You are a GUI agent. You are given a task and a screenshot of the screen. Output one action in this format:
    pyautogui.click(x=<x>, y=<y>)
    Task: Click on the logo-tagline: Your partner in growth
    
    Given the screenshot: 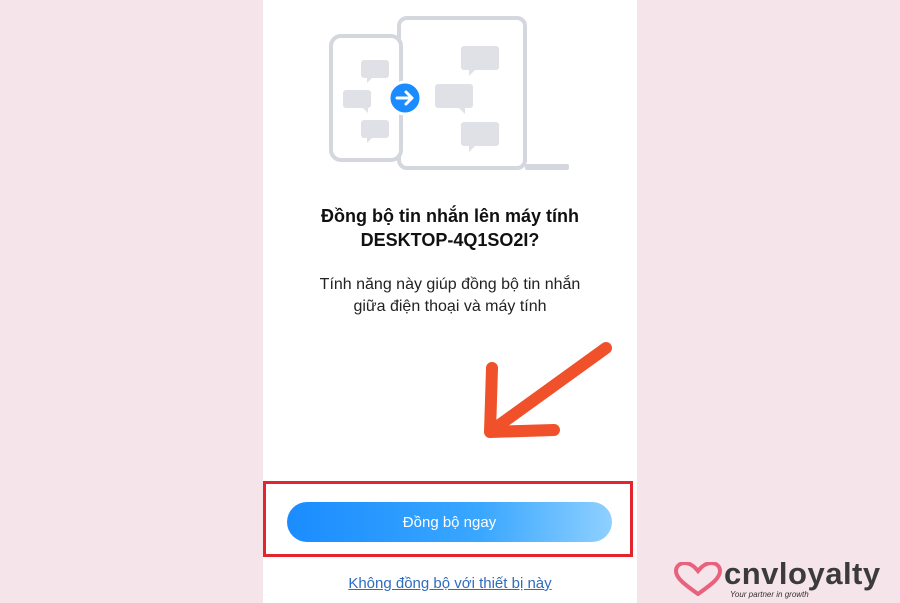 What is the action you would take?
    pyautogui.click(x=769, y=594)
    